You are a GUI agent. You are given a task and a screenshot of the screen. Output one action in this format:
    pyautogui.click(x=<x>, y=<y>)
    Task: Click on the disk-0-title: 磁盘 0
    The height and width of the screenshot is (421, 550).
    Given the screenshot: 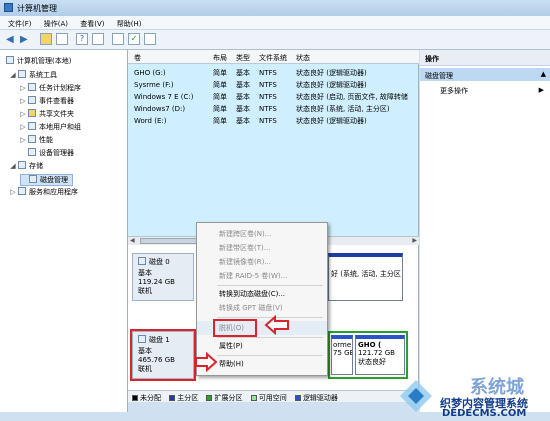 What is the action you would take?
    pyautogui.click(x=165, y=262)
    